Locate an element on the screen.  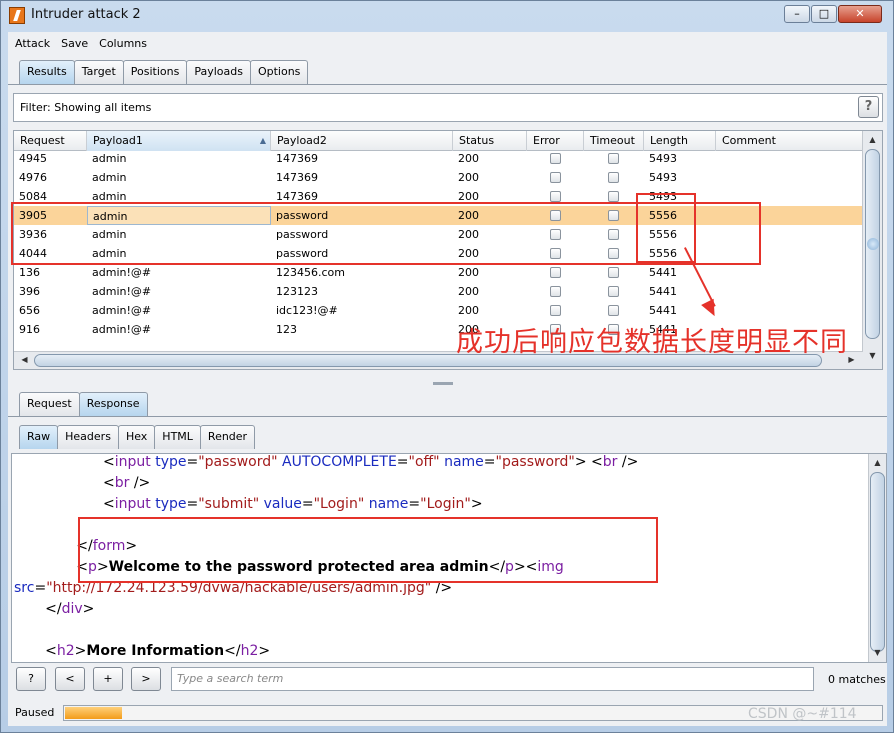
search-next-button: > is located at coordinates (146, 679).